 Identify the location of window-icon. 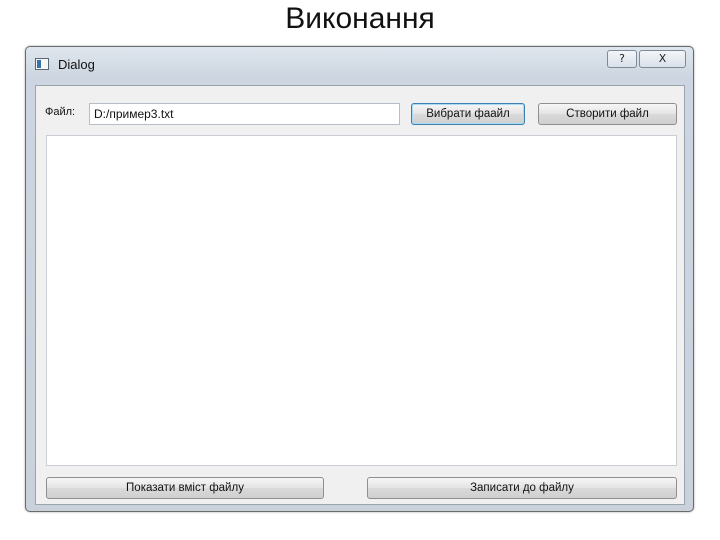
(42, 64).